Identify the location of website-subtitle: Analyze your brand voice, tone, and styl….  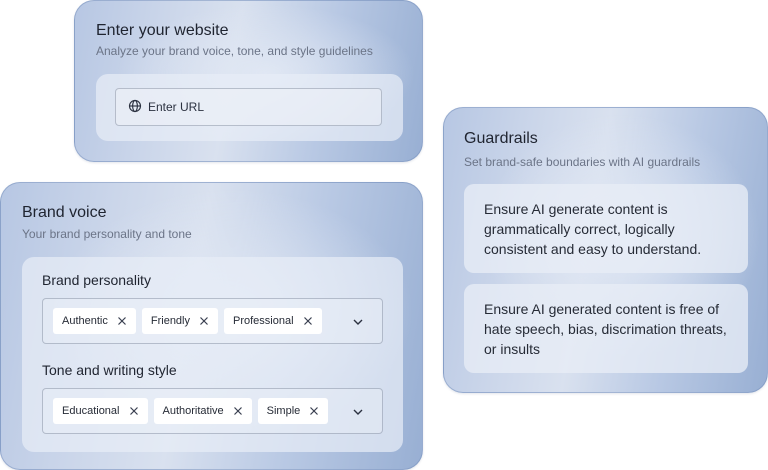
(234, 51).